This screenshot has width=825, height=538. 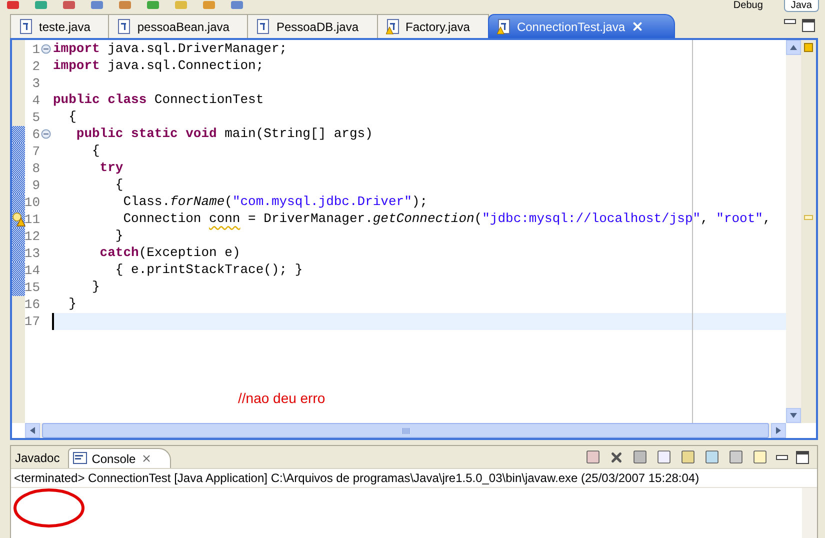 What do you see at coordinates (36, 134) in the screenshot?
I see `line-number: 6` at bounding box center [36, 134].